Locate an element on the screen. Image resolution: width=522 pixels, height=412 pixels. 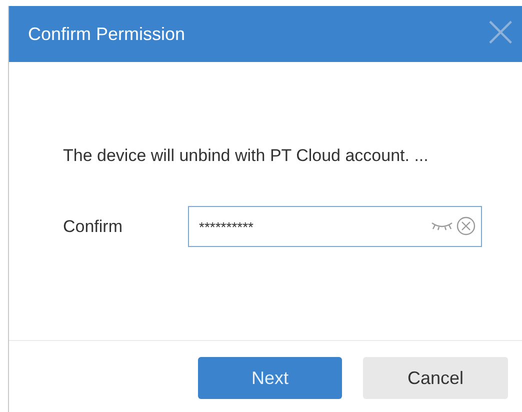
field-label: Confirm is located at coordinates (93, 226).